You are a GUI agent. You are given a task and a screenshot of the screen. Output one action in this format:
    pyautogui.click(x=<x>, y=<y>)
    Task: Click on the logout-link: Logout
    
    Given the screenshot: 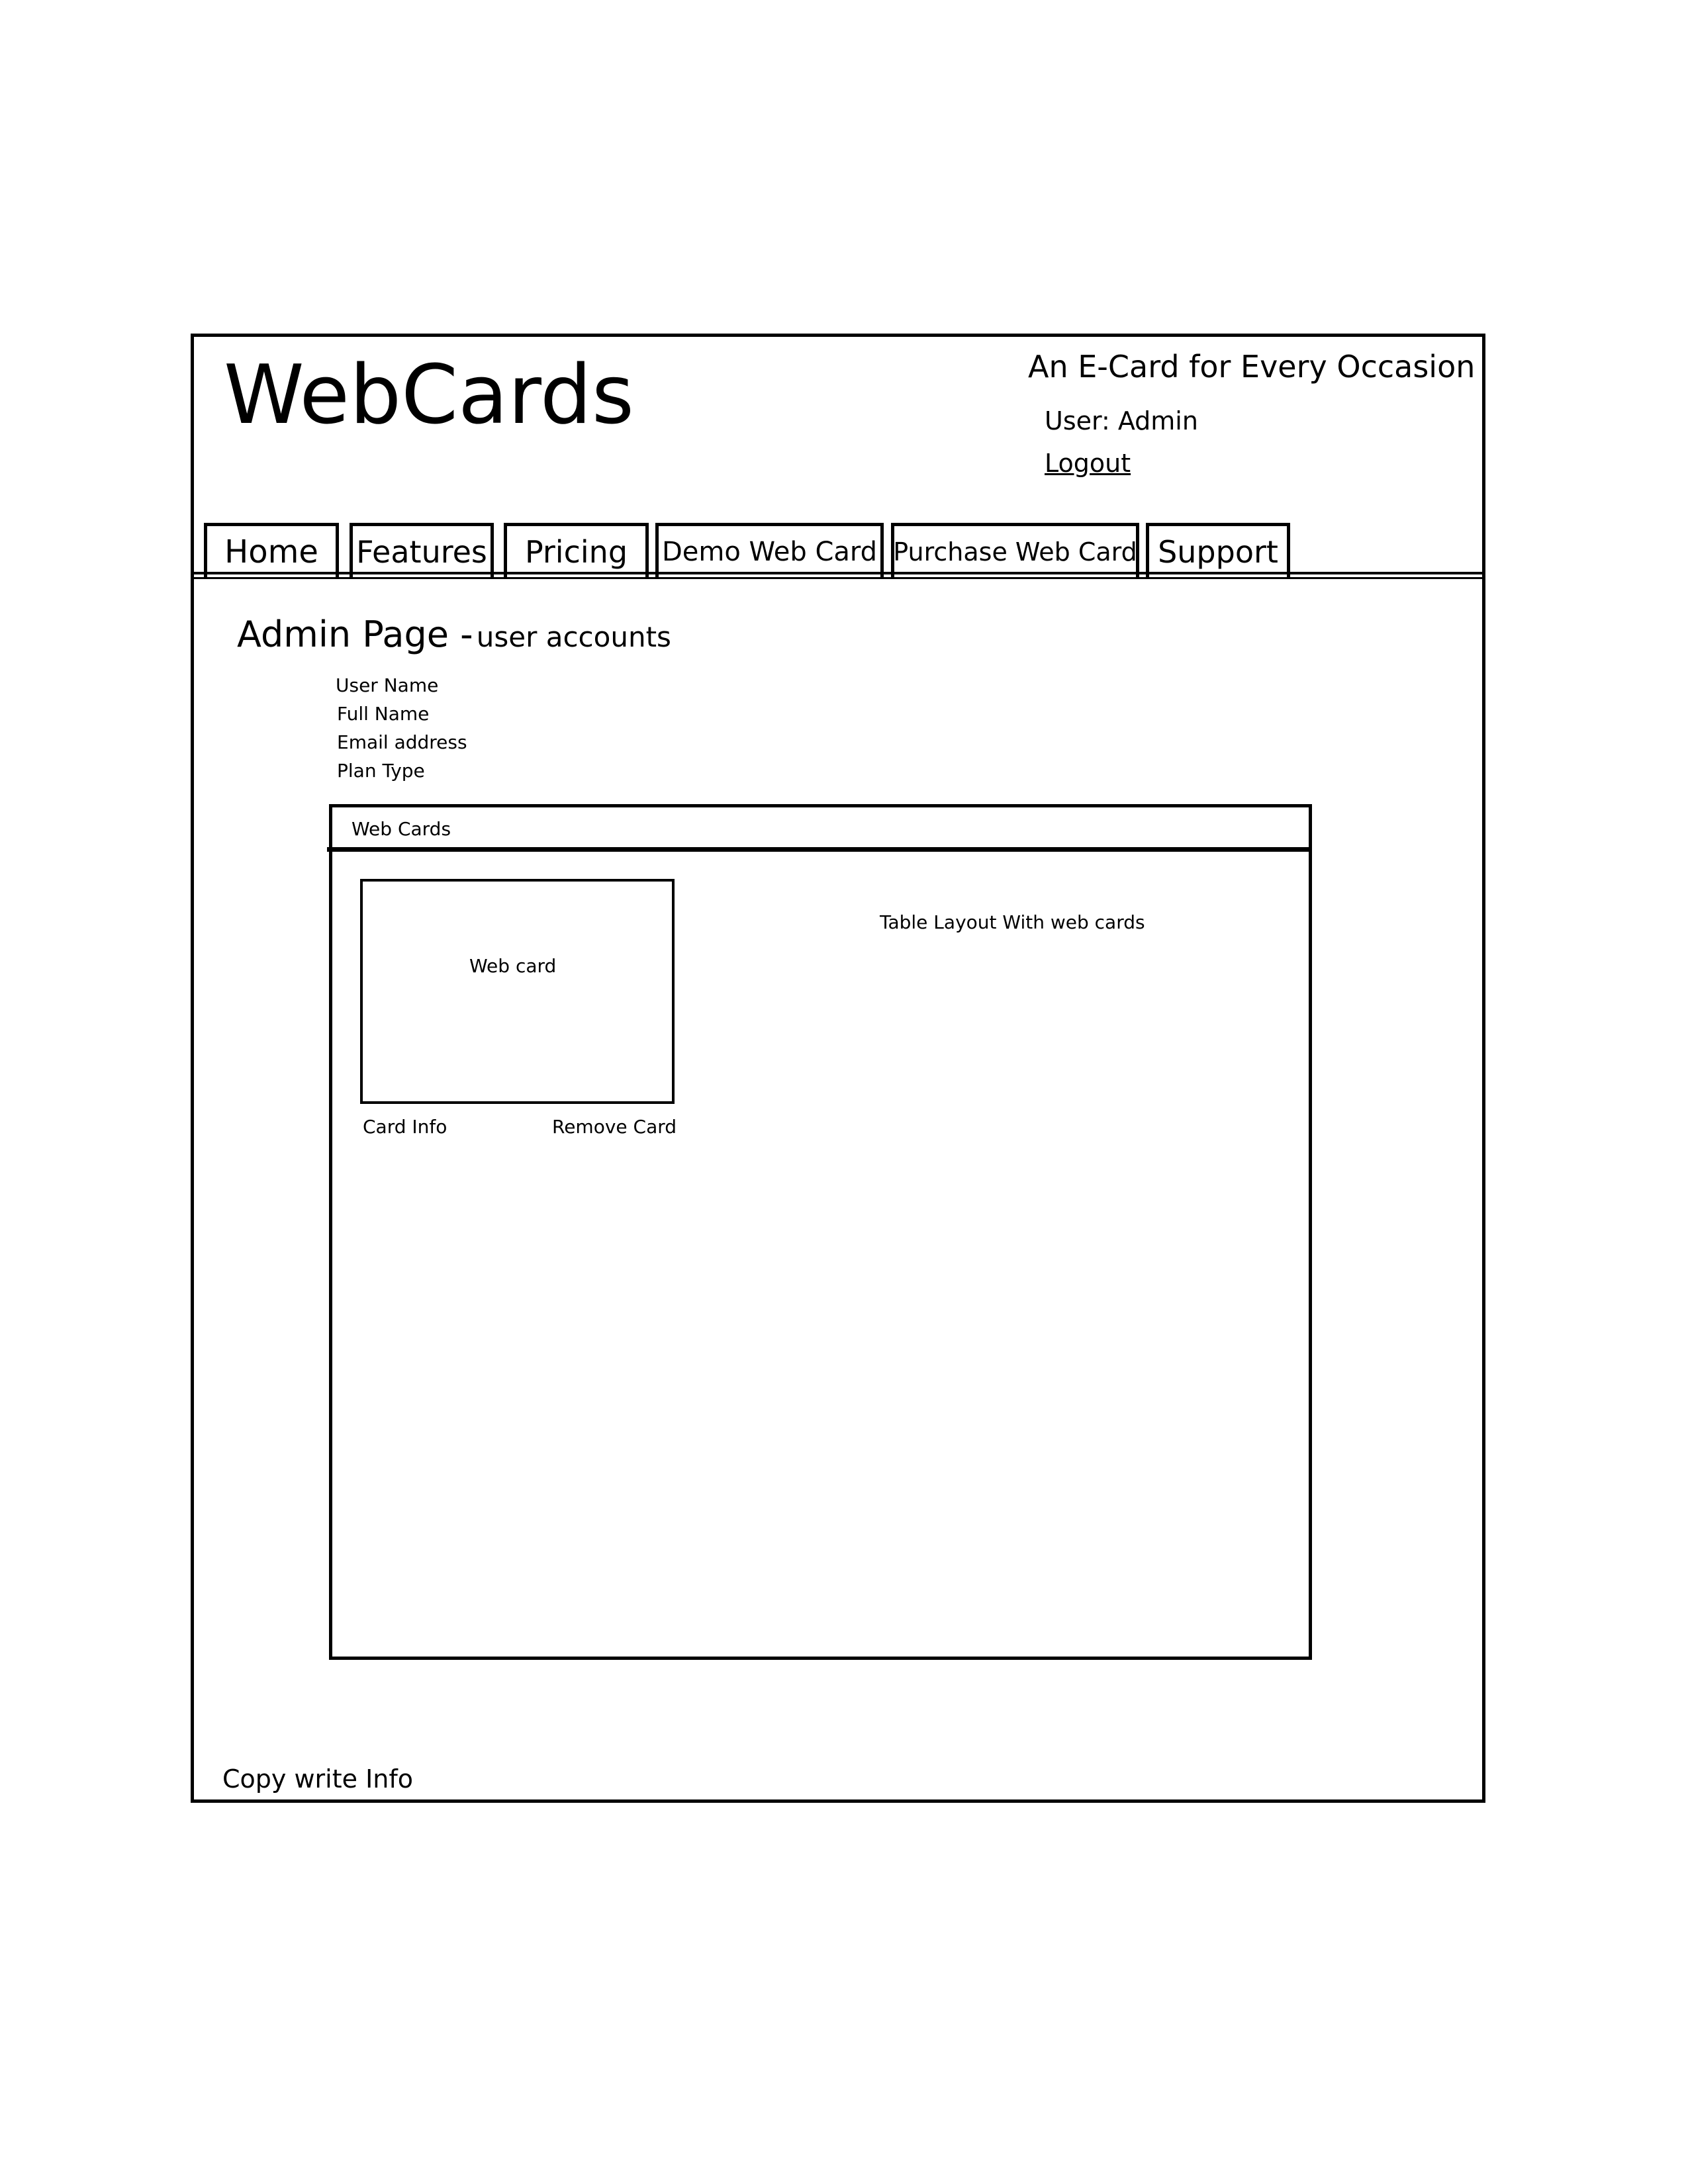 What is the action you would take?
    pyautogui.click(x=1088, y=463)
    